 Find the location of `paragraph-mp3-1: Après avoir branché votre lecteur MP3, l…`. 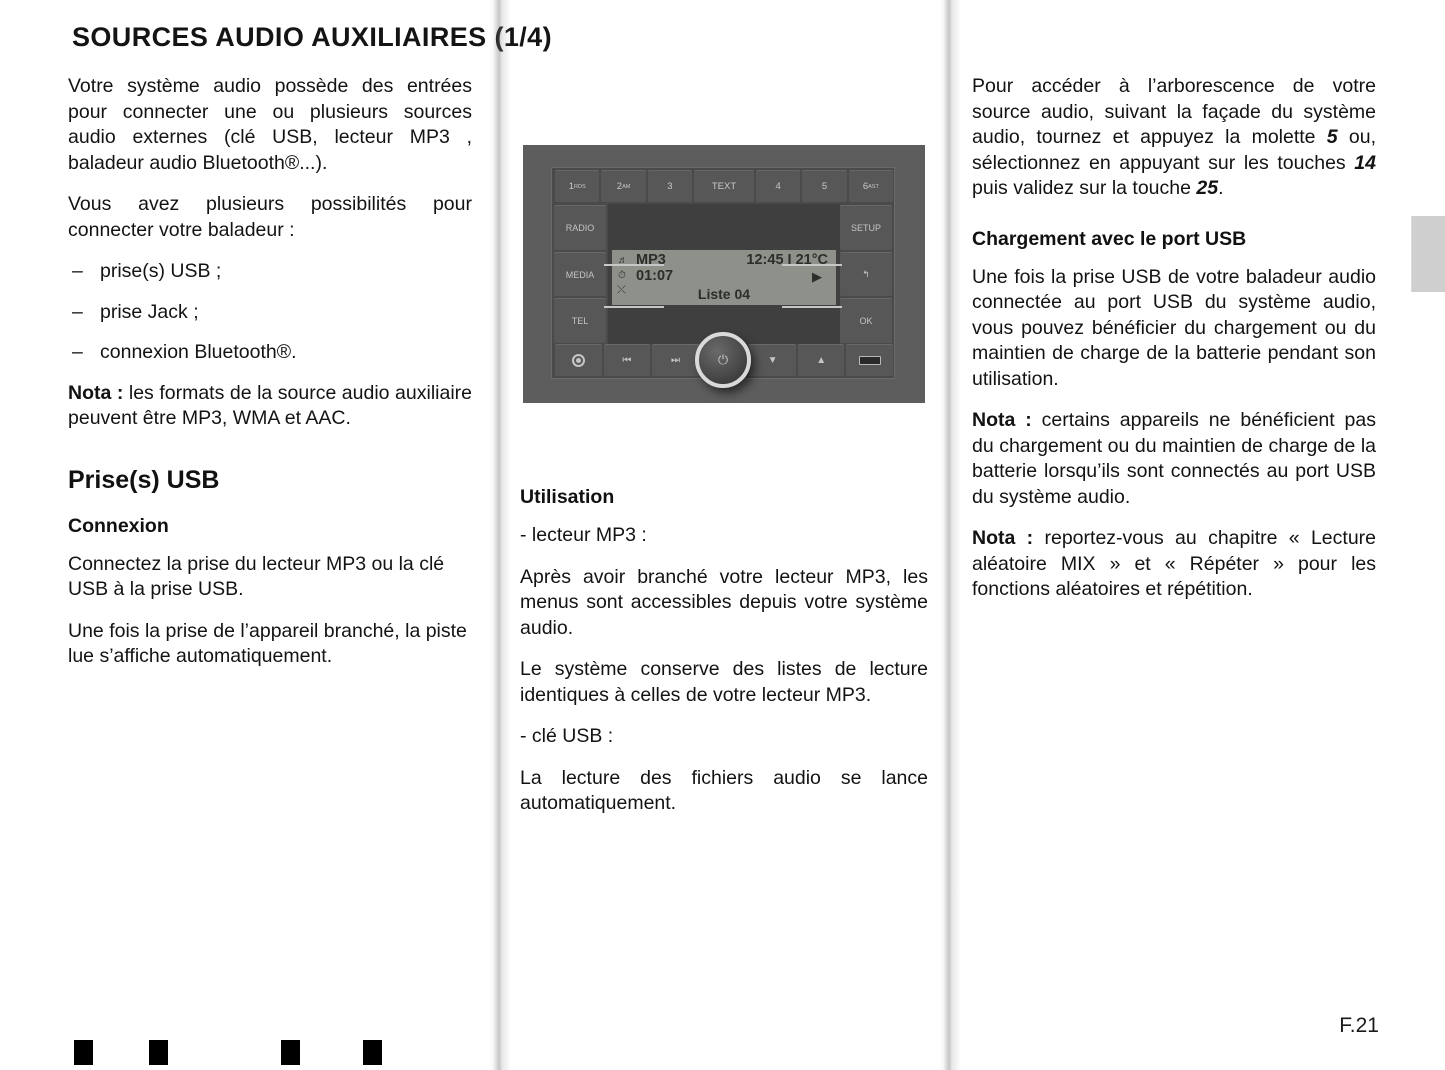

paragraph-mp3-1: Après avoir branché votre lecteur MP3, l… is located at coordinates (724, 602).